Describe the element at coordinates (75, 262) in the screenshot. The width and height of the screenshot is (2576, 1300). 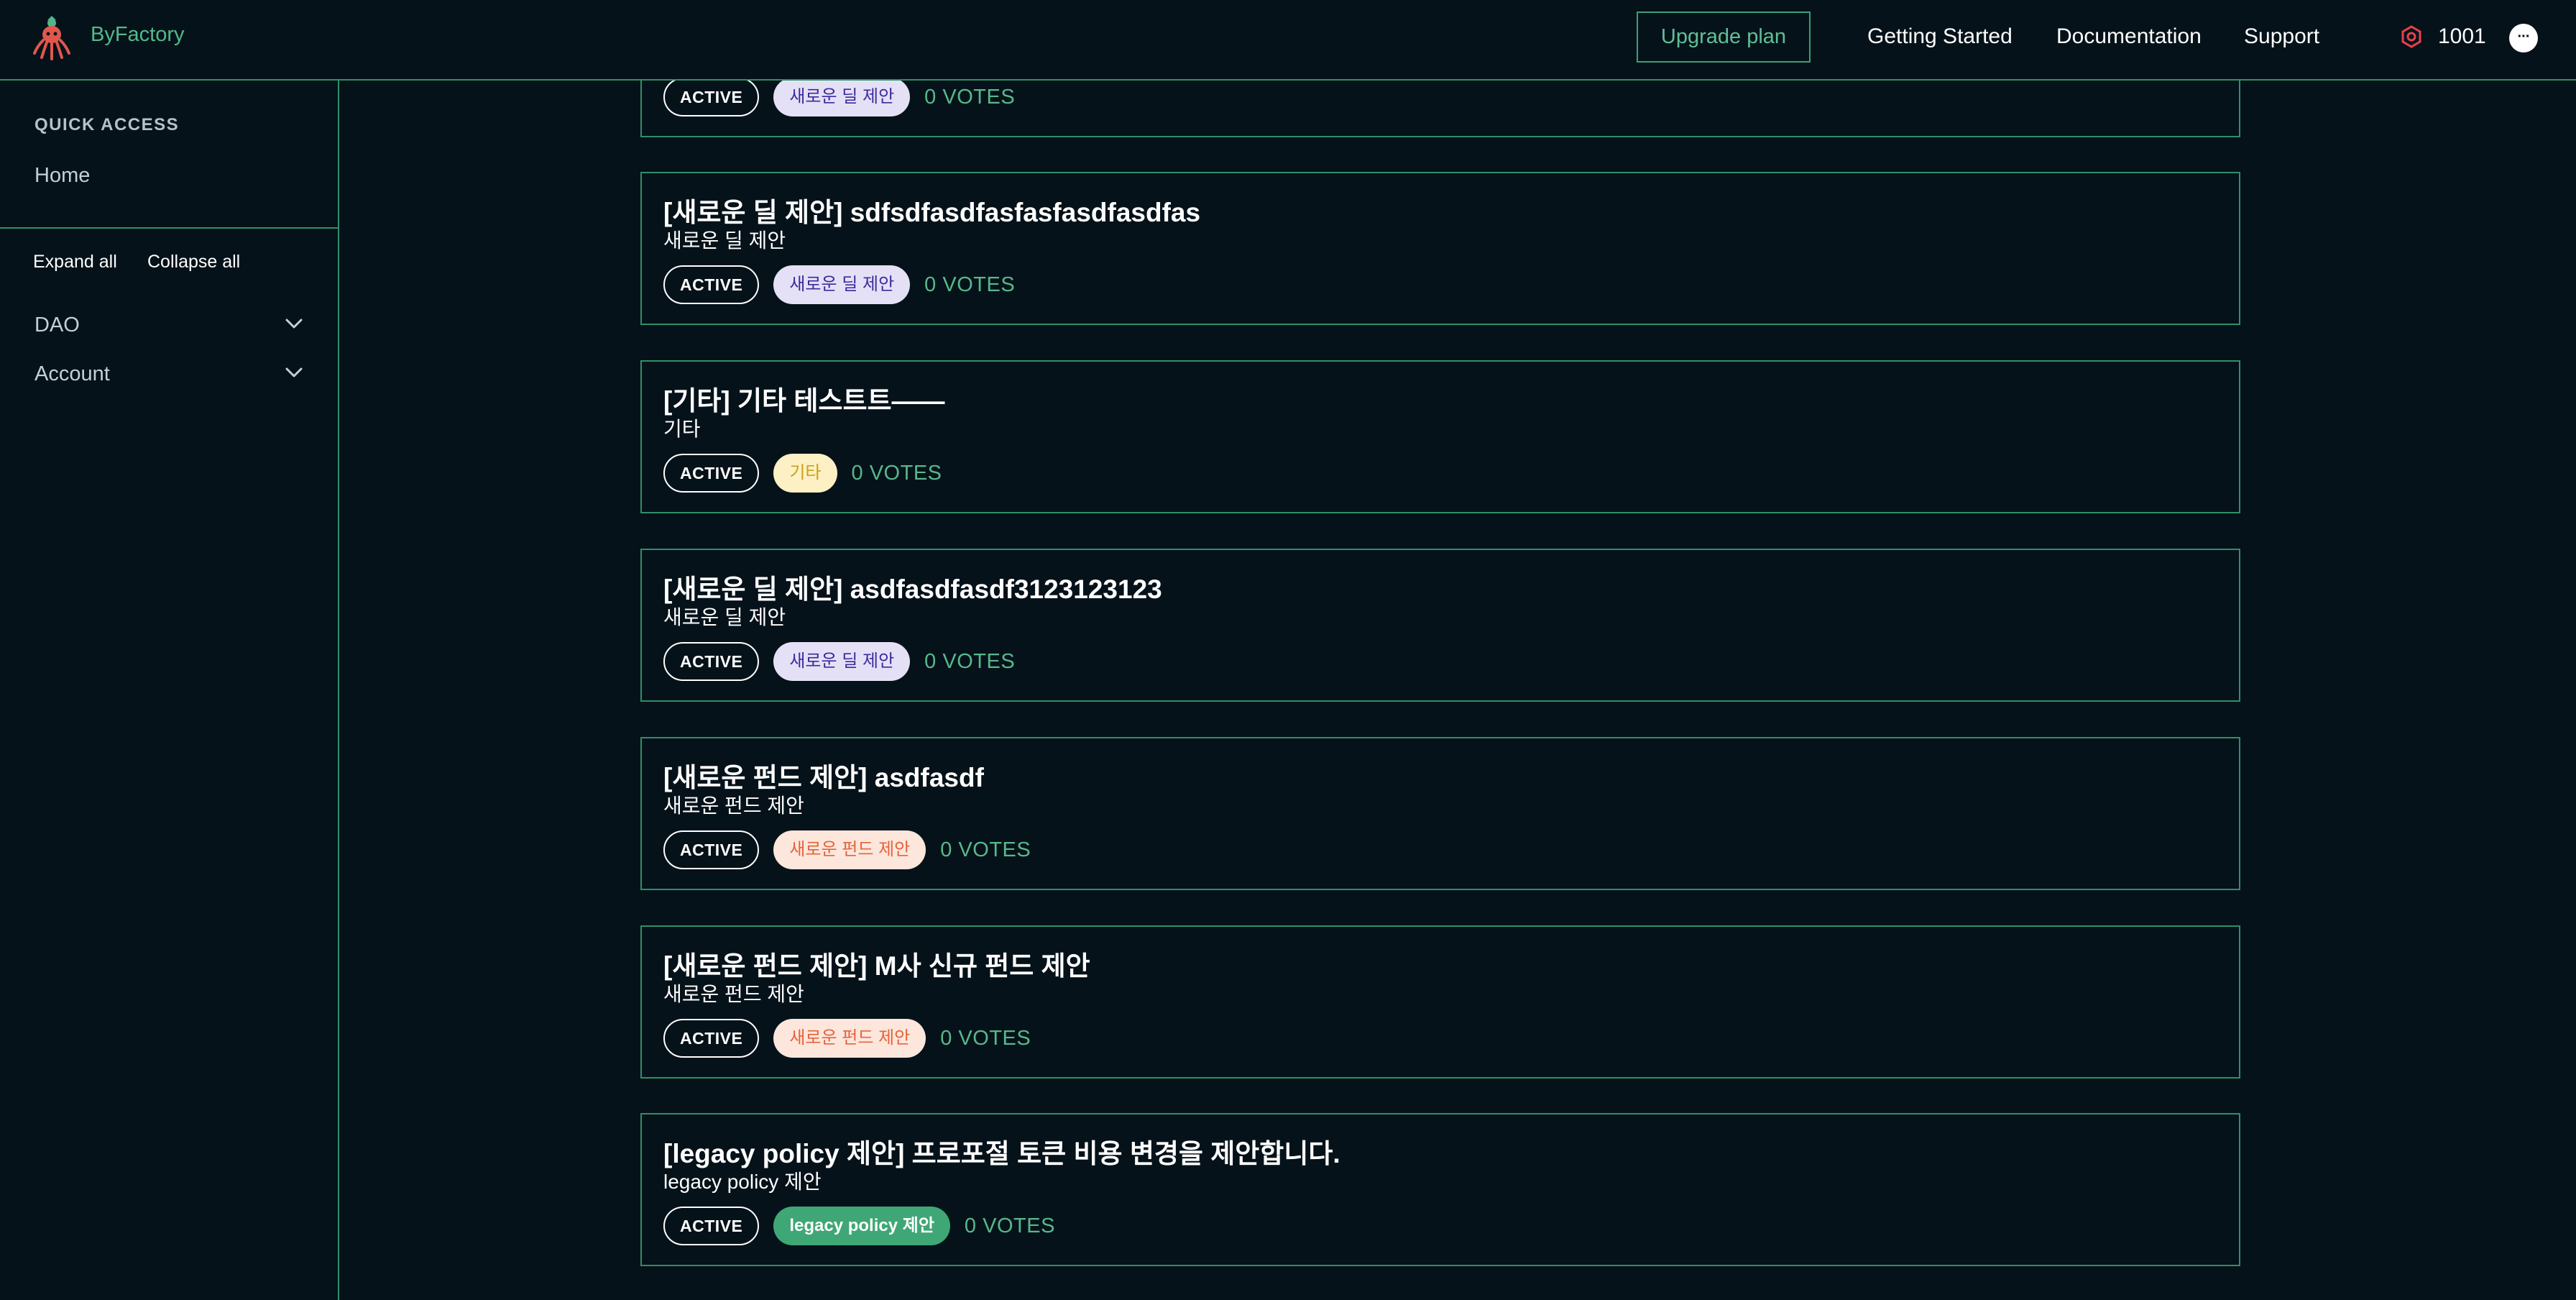
I see `expand-all-button: Expand all` at that location.